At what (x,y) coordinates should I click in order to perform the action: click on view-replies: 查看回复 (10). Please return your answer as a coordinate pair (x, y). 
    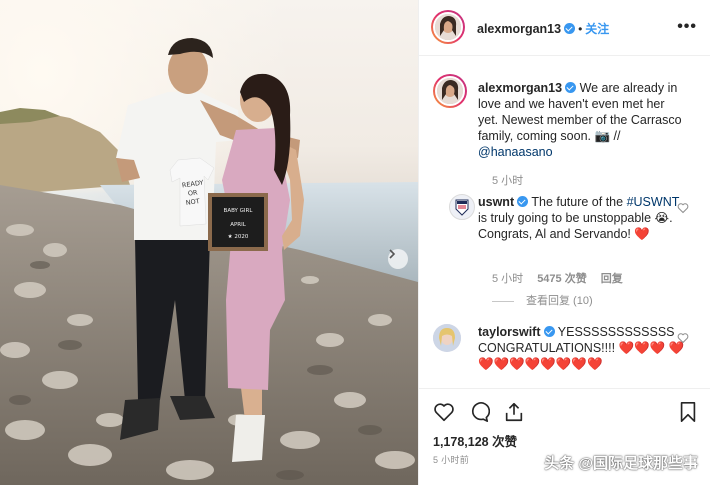
    Looking at the image, I should click on (542, 300).